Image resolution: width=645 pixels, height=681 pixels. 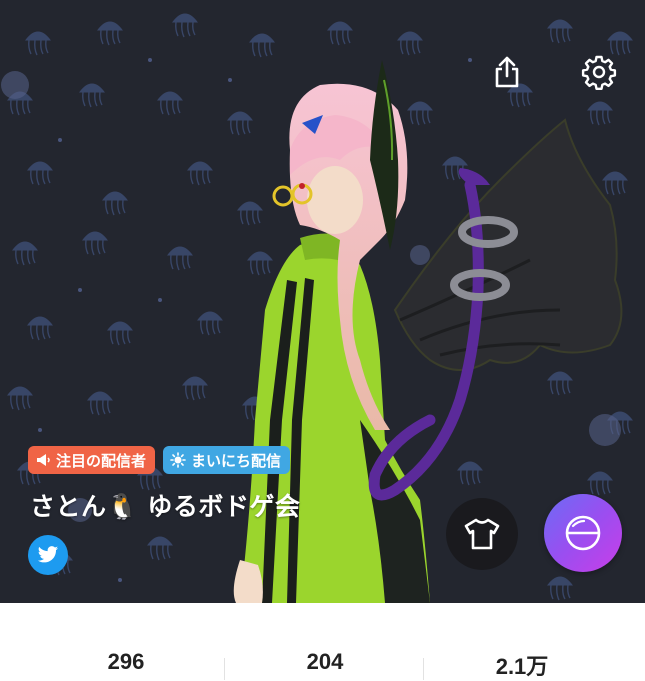 I want to click on shirt-icon, so click(x=482, y=534).